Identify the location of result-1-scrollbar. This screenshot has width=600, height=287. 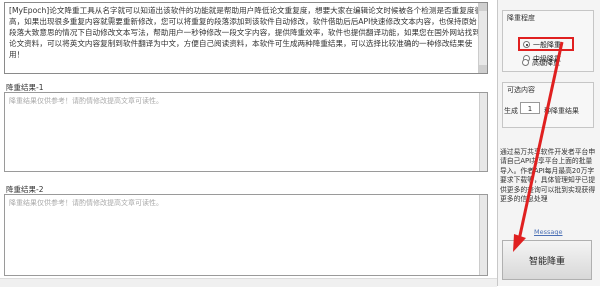
(483, 132).